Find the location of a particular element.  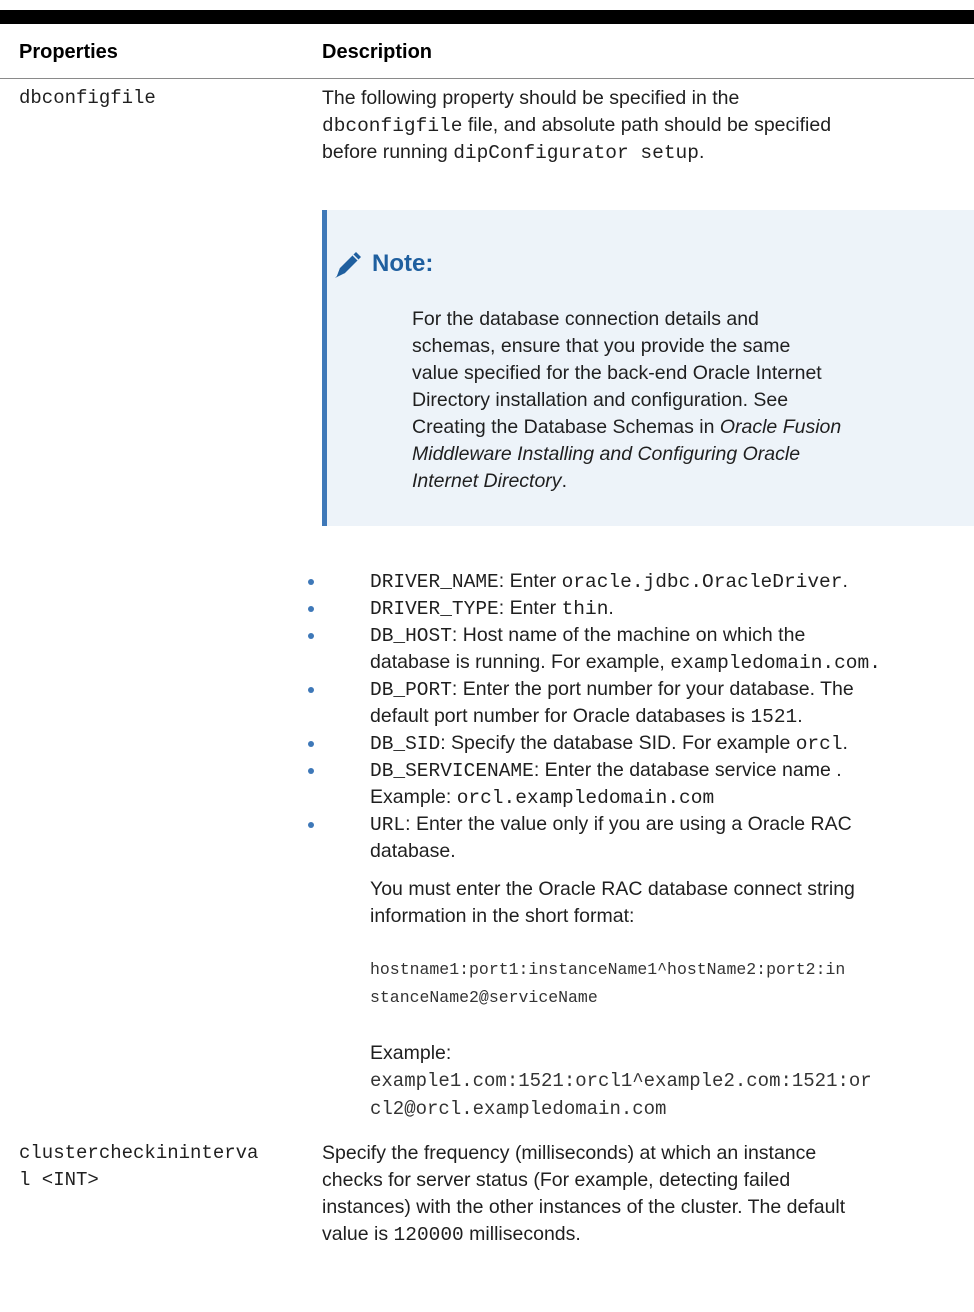

header-properties: Properties is located at coordinates (68, 52).